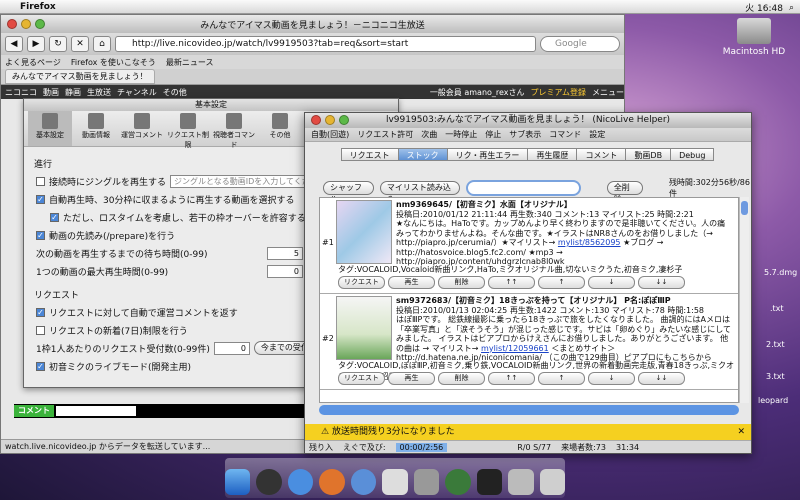 The image size is (800, 500). Describe the element at coordinates (780, 272) in the screenshot. I see `desktop-file-label: 5.7.dmg` at that location.